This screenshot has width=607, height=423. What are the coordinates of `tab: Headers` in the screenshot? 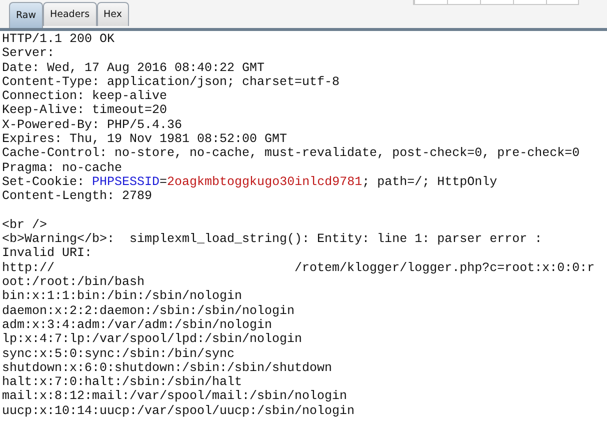 It's located at (69, 14).